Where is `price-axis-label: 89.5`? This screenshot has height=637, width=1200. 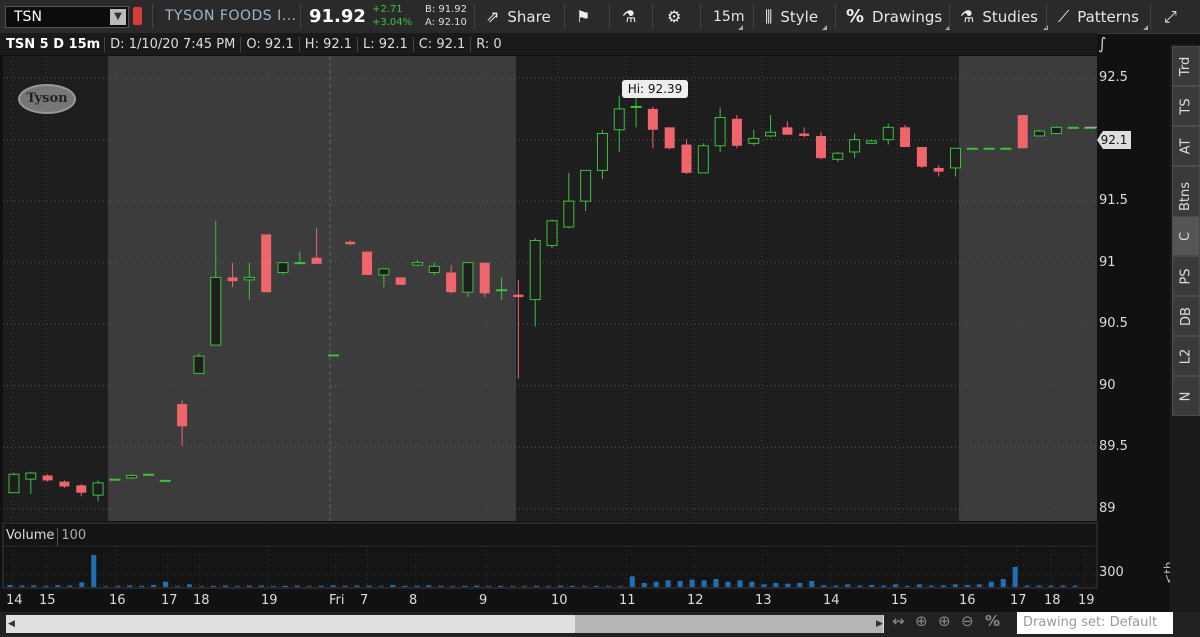
price-axis-label: 89.5 is located at coordinates (1113, 447).